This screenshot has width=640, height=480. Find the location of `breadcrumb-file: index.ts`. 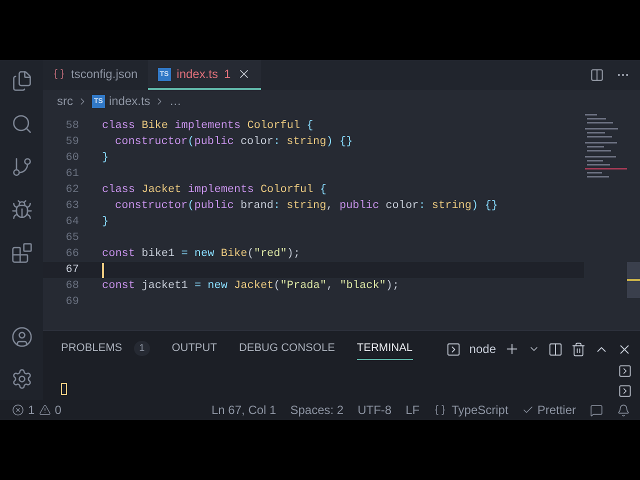

breadcrumb-file: index.ts is located at coordinates (129, 101).